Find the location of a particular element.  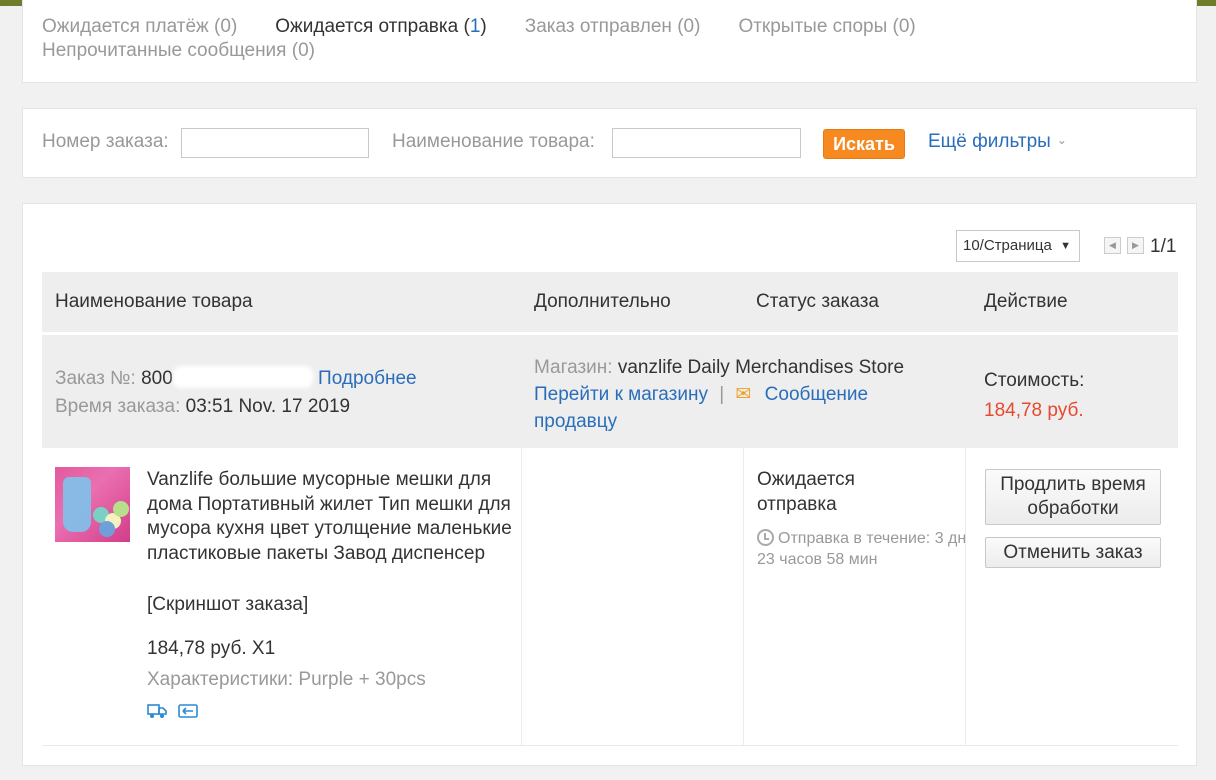

order-time: Время заказа: 03:51 Nov. 17 2019 is located at coordinates (203, 406).